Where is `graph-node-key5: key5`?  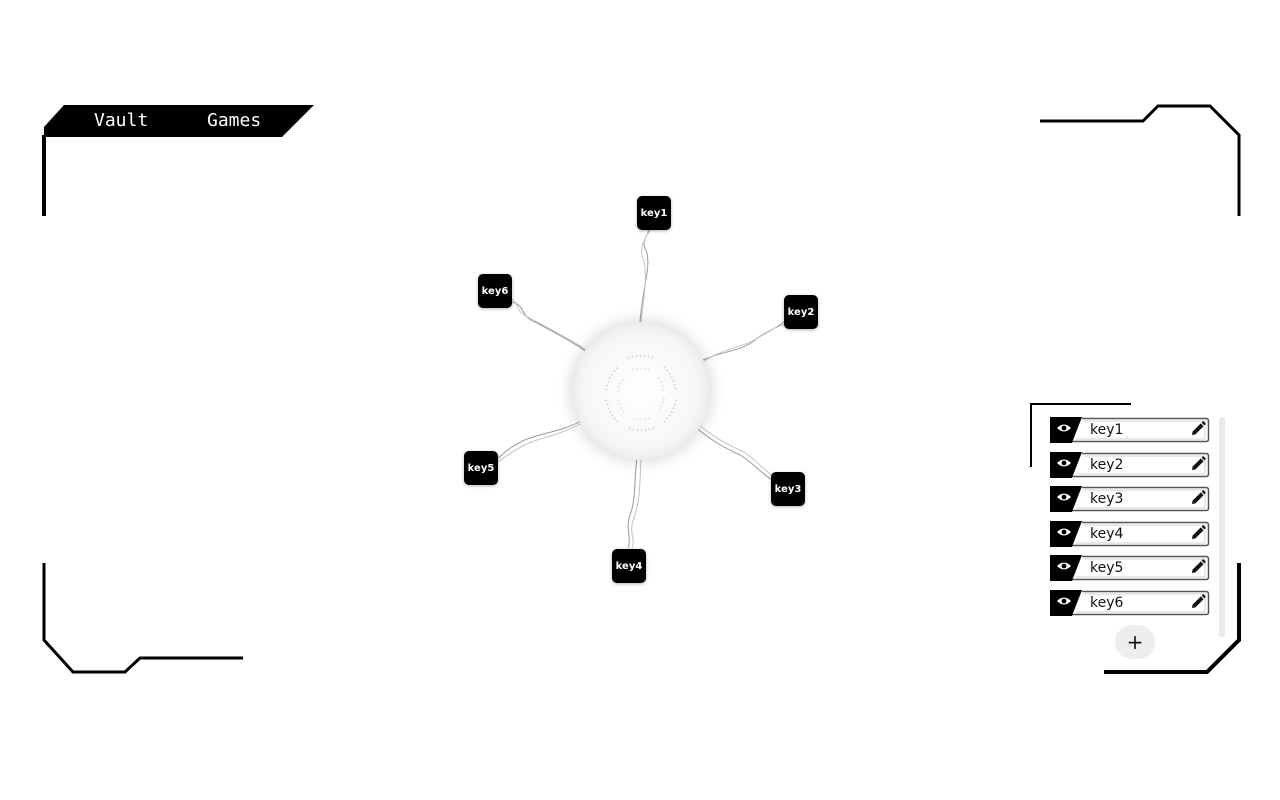 graph-node-key5: key5 is located at coordinates (481, 468).